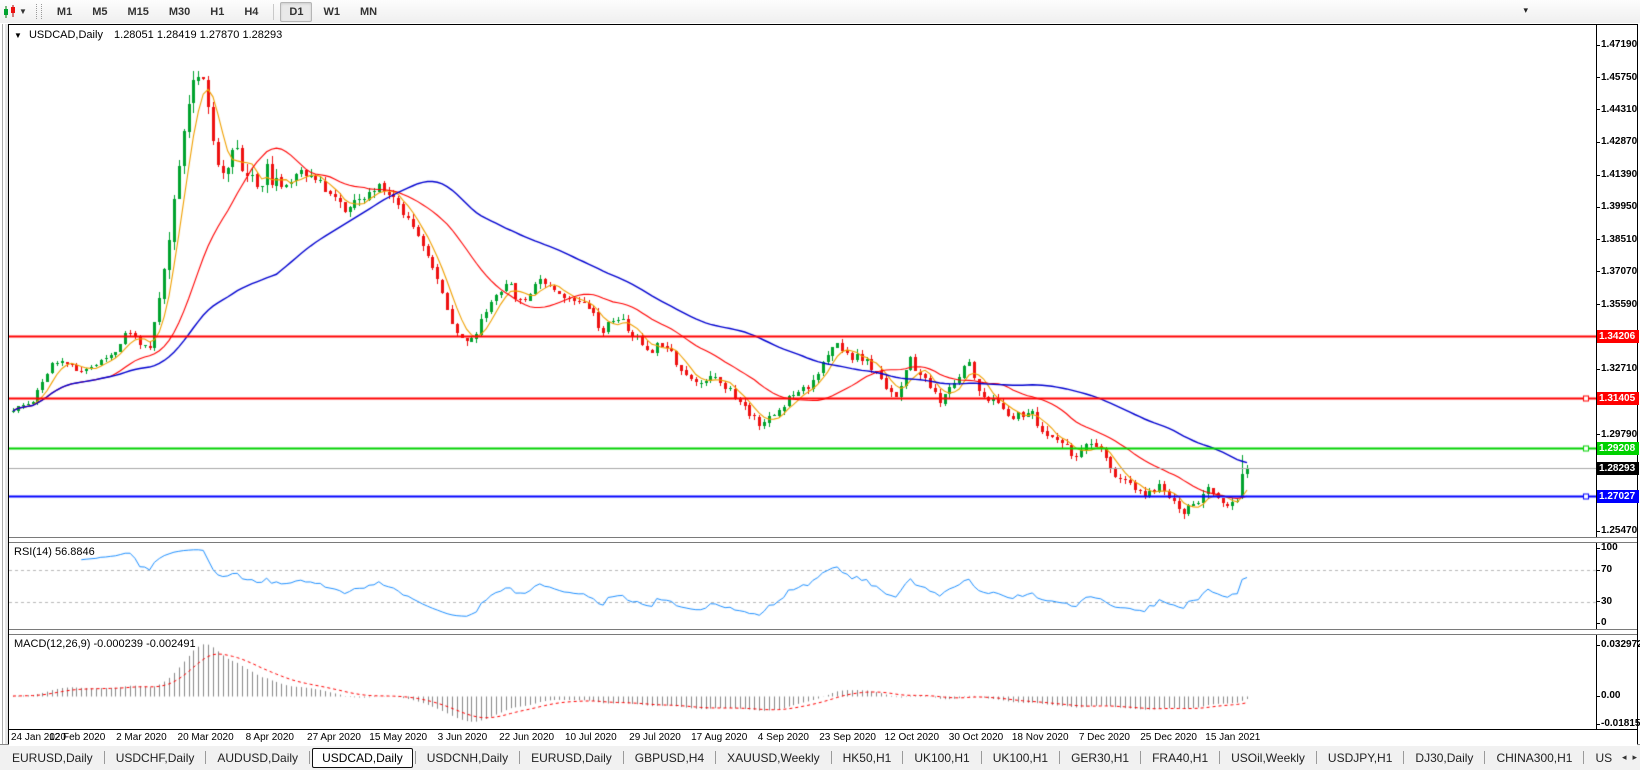 The image size is (1640, 770). Describe the element at coordinates (1604, 601) in the screenshot. I see `rsi-tick-label: 30` at that location.